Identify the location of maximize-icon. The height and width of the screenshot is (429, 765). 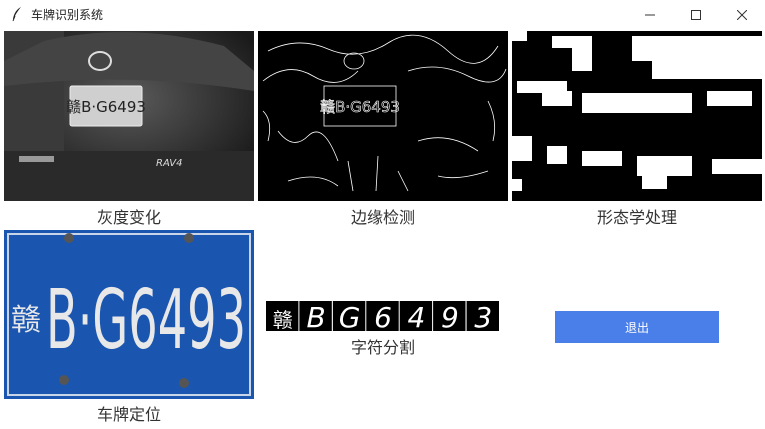
(696, 14).